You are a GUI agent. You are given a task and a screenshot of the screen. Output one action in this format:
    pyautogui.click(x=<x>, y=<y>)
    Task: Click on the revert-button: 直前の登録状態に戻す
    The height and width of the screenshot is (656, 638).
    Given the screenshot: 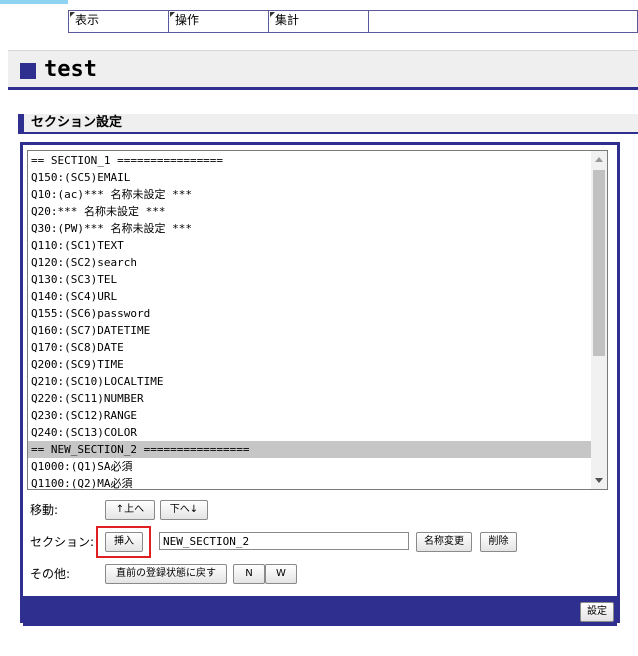 What is the action you would take?
    pyautogui.click(x=166, y=574)
    